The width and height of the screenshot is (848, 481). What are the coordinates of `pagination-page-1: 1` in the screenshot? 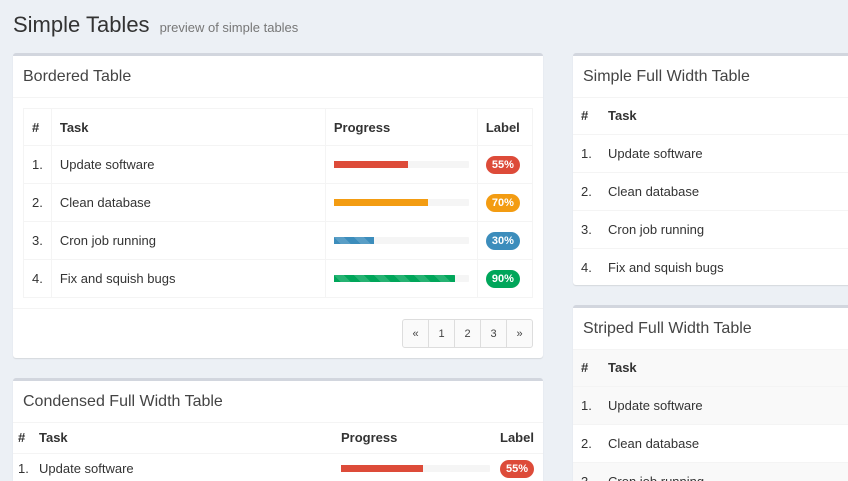 It's located at (441, 333).